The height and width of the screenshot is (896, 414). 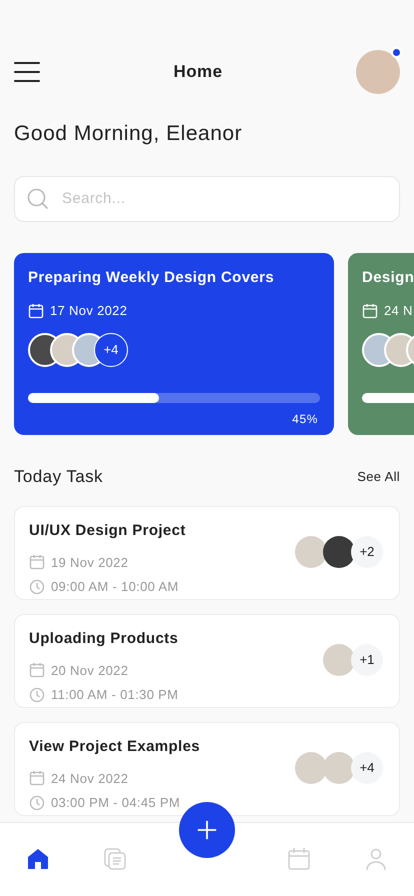 What do you see at coordinates (114, 859) in the screenshot?
I see `documents-tab-icon` at bounding box center [114, 859].